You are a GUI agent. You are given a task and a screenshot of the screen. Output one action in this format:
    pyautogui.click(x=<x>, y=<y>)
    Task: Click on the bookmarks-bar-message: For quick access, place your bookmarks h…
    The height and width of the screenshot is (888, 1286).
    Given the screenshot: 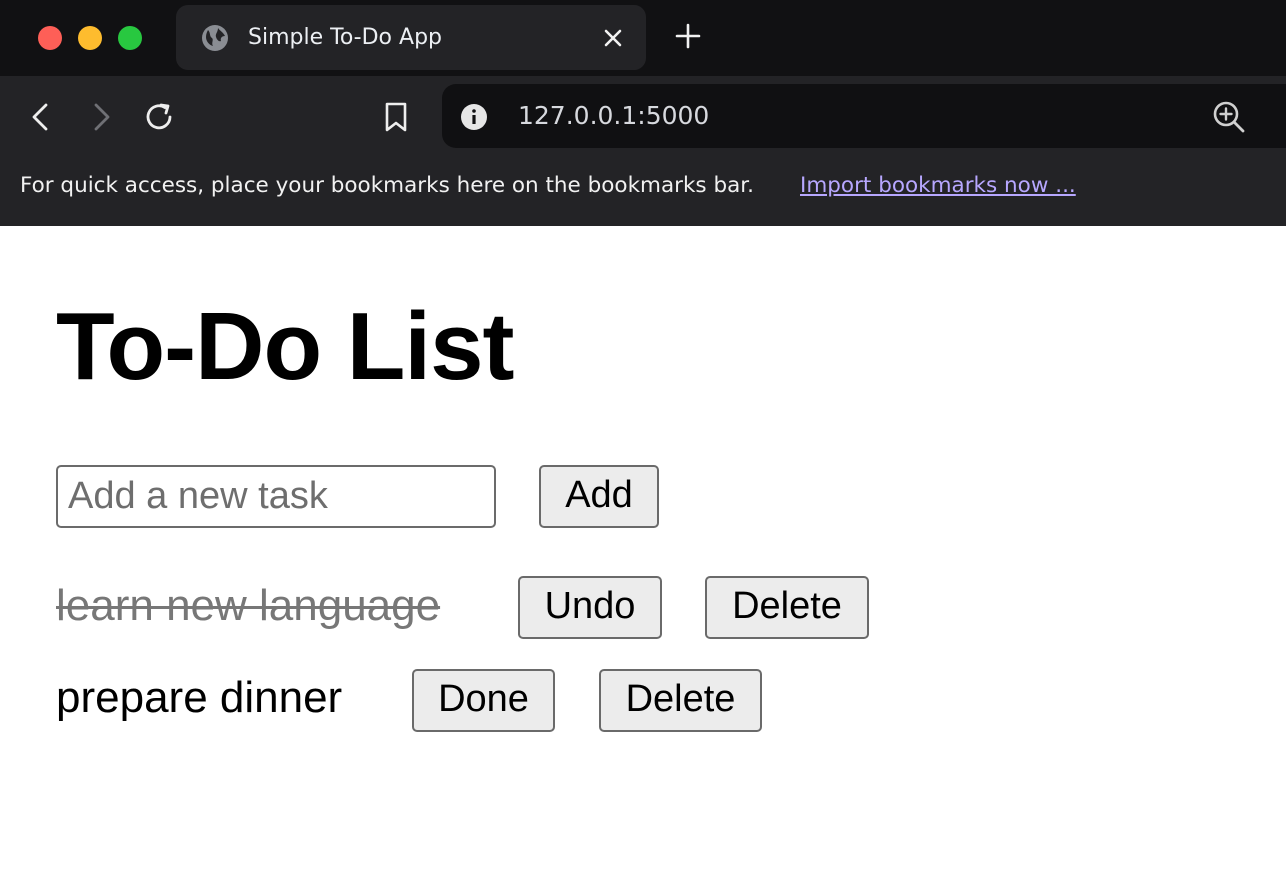 What is the action you would take?
    pyautogui.click(x=387, y=185)
    